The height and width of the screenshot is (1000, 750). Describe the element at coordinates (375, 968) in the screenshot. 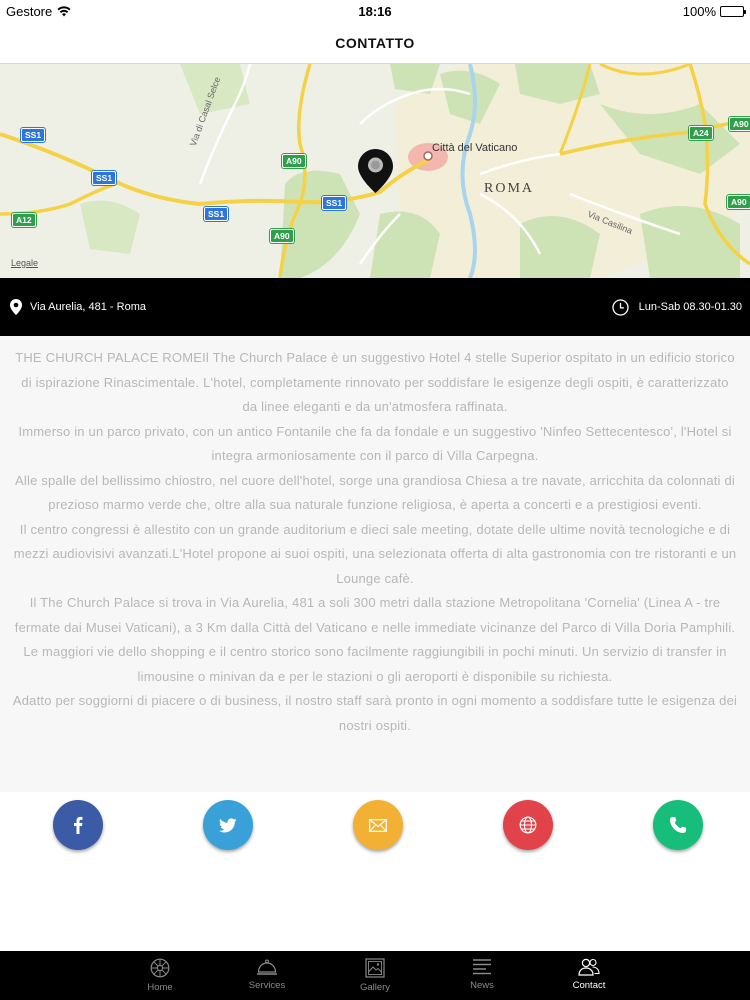

I see `picture-icon` at that location.